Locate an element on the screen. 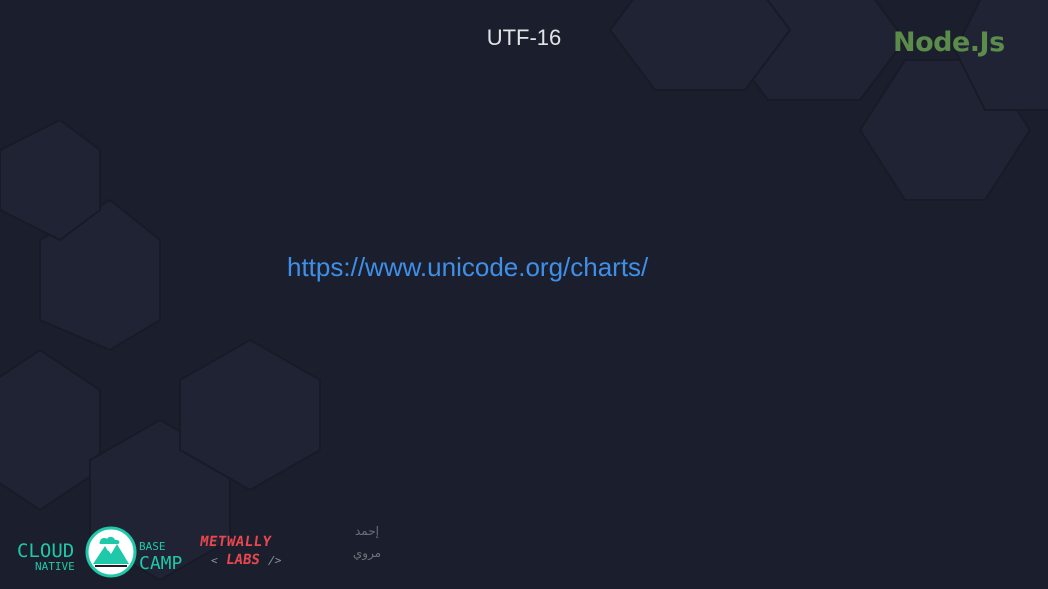  cnb-base-text: BASE is located at coordinates (152, 546).